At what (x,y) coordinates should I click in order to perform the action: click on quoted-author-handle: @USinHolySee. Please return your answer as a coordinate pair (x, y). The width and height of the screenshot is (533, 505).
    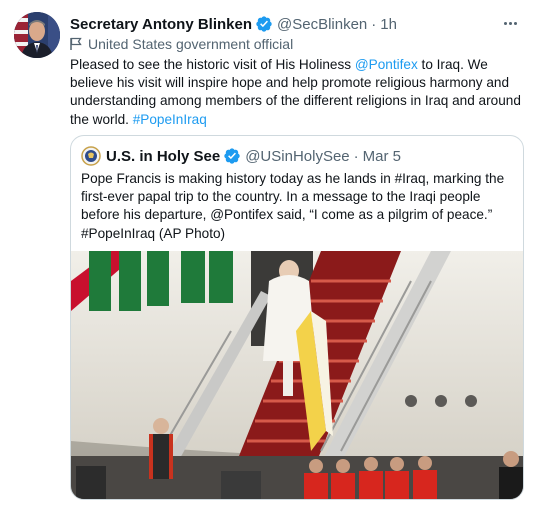
    Looking at the image, I should click on (297, 156).